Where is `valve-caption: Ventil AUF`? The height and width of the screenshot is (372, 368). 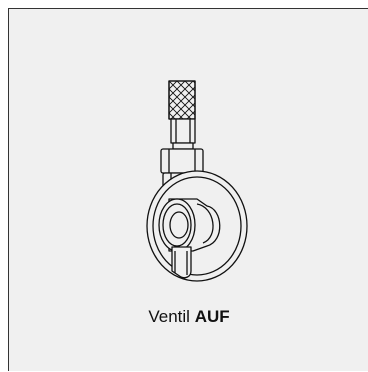
valve-caption: Ventil AUF is located at coordinates (188, 317).